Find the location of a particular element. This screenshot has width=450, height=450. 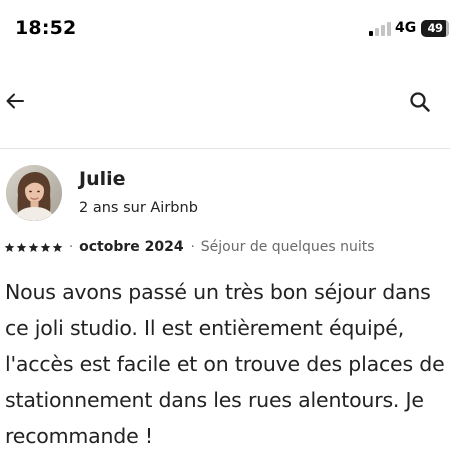

search-button is located at coordinates (420, 102).